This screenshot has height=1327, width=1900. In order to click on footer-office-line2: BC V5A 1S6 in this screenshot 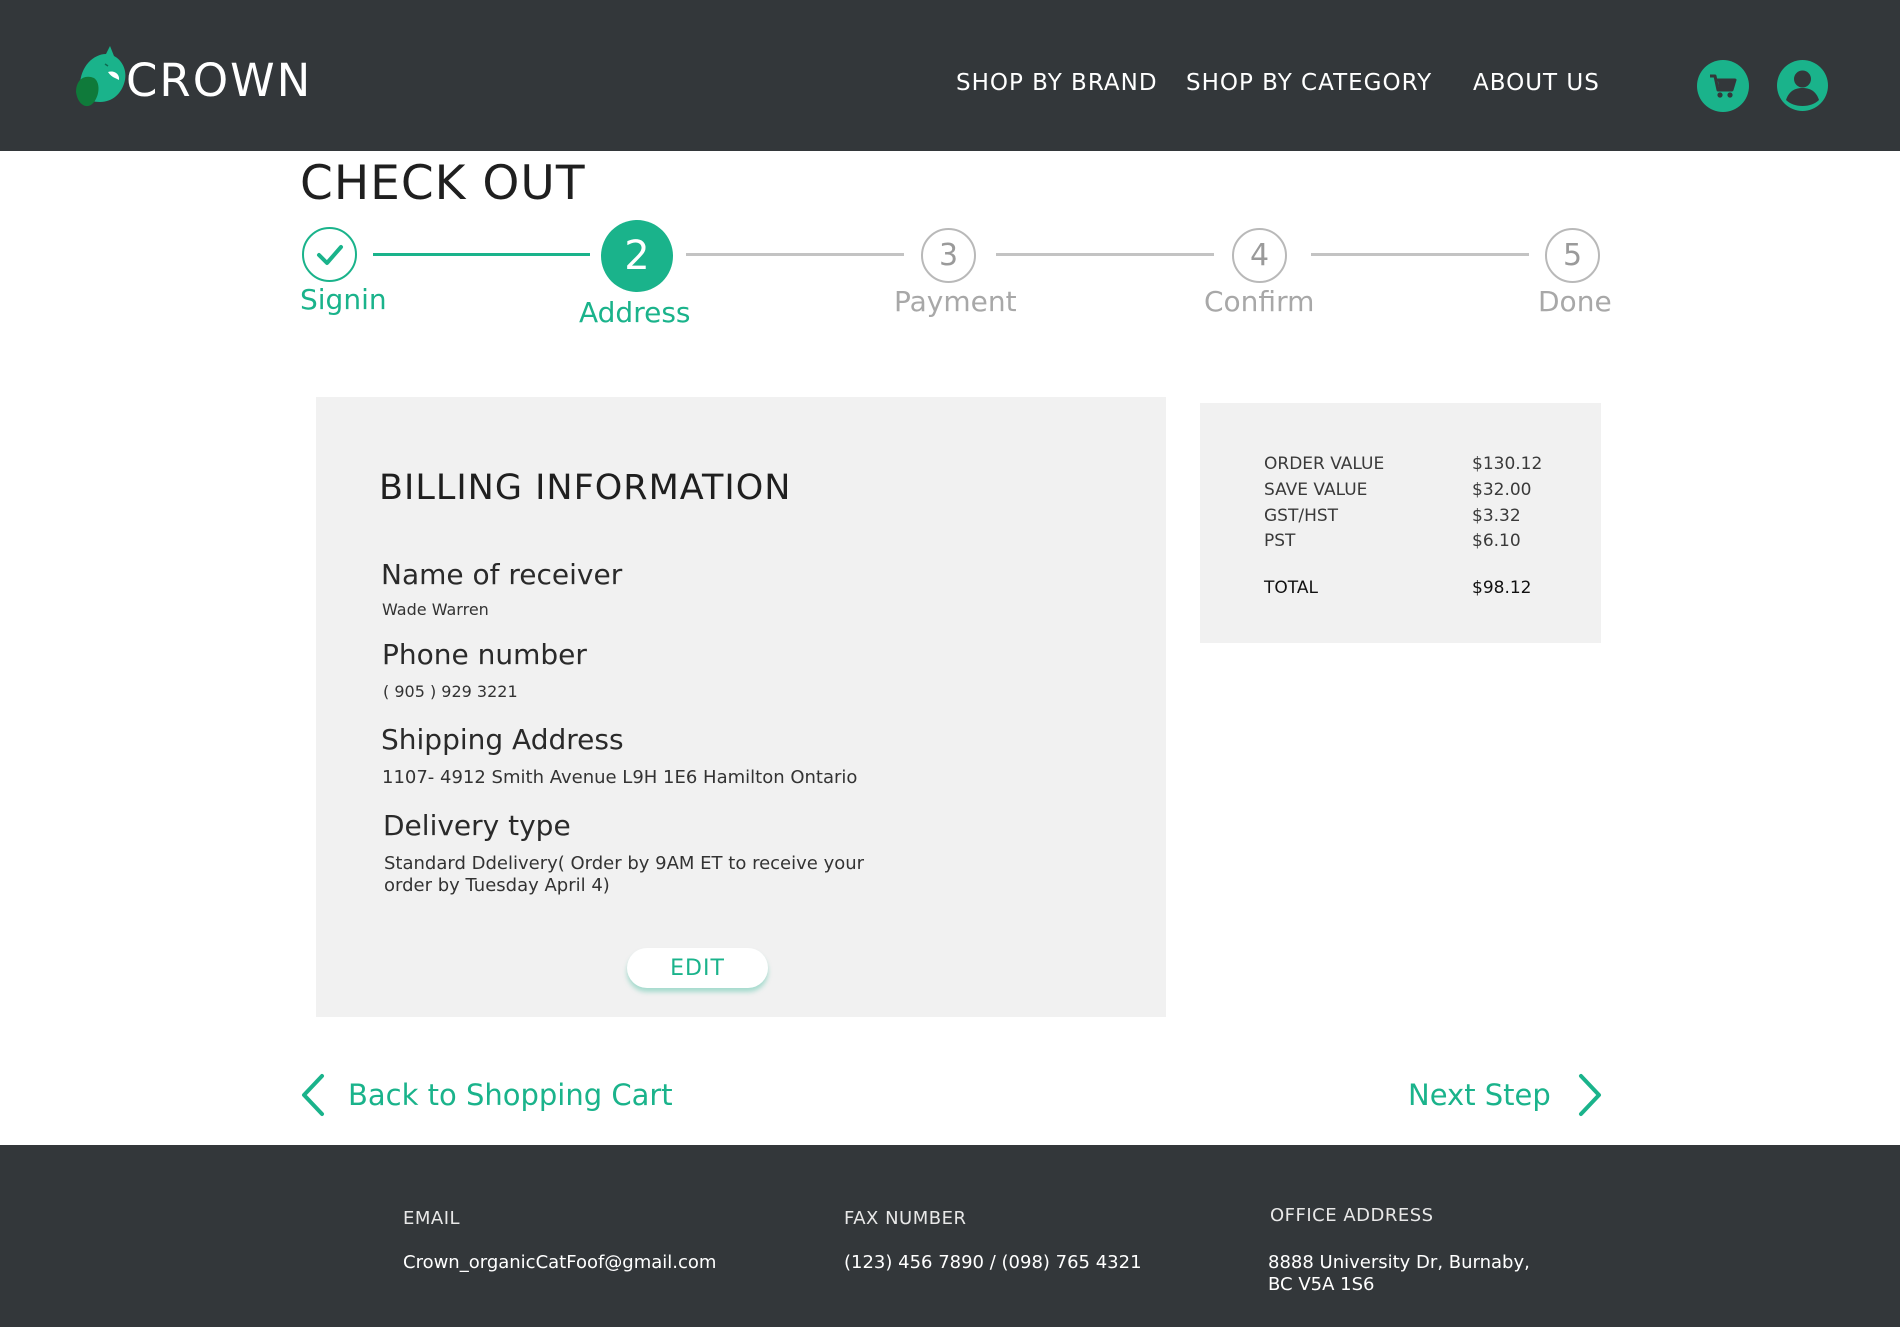, I will do `click(1321, 1284)`.